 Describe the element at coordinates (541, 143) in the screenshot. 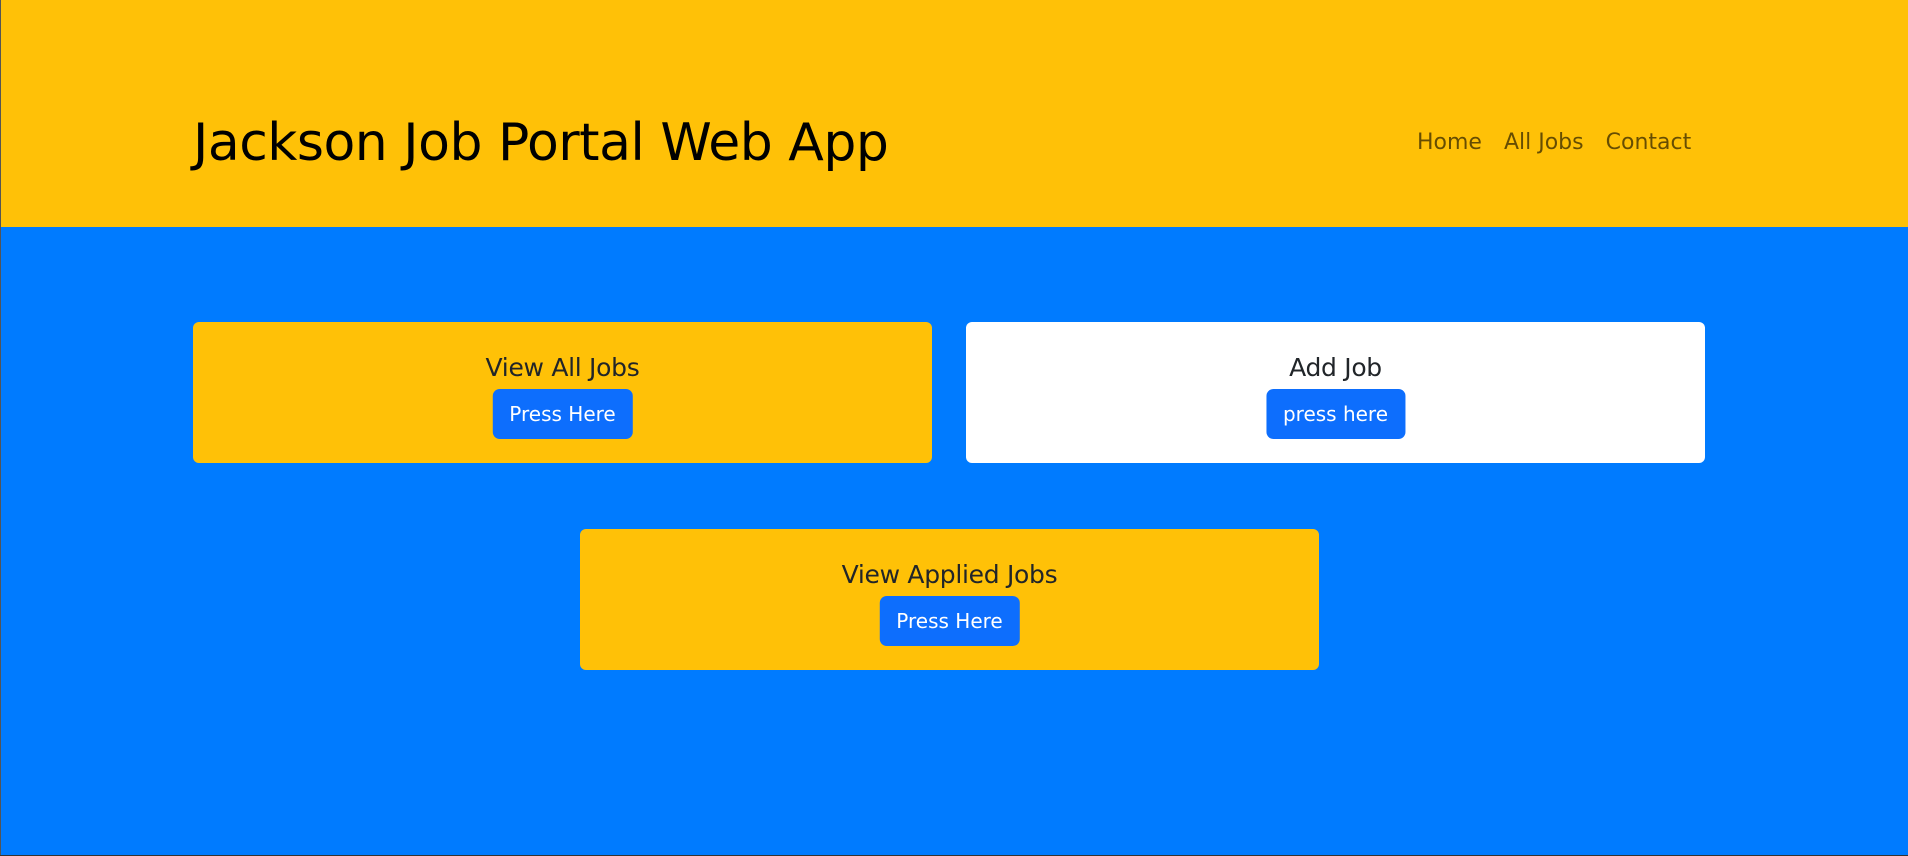

I see `site-title: Jackson Job Portal Web App` at that location.